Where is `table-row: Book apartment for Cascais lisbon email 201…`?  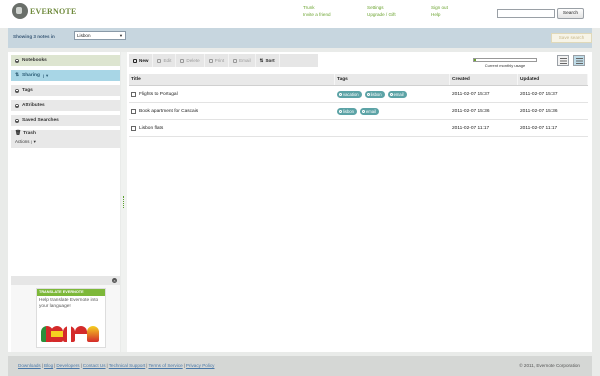
table-row: Book apartment for Cascais lisbon email 201… is located at coordinates (358, 111).